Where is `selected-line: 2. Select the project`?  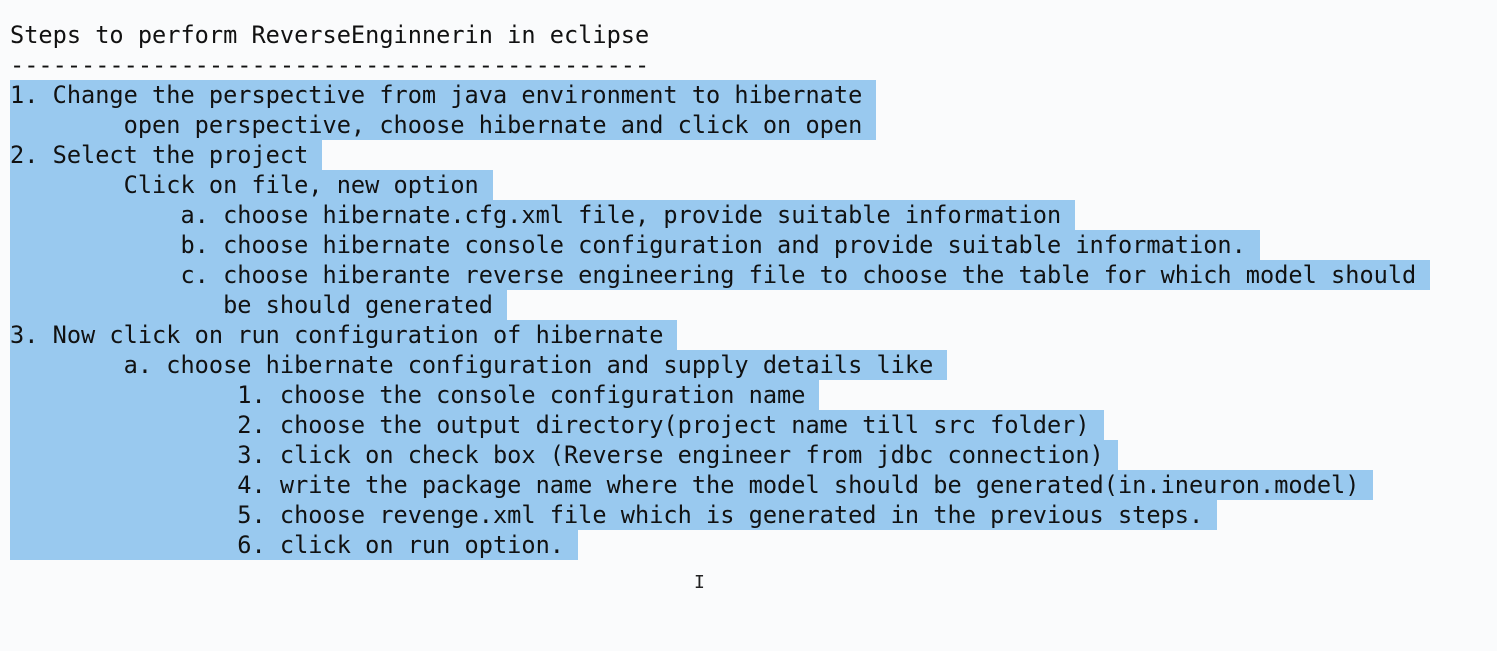
selected-line: 2. Select the project is located at coordinates (720, 155).